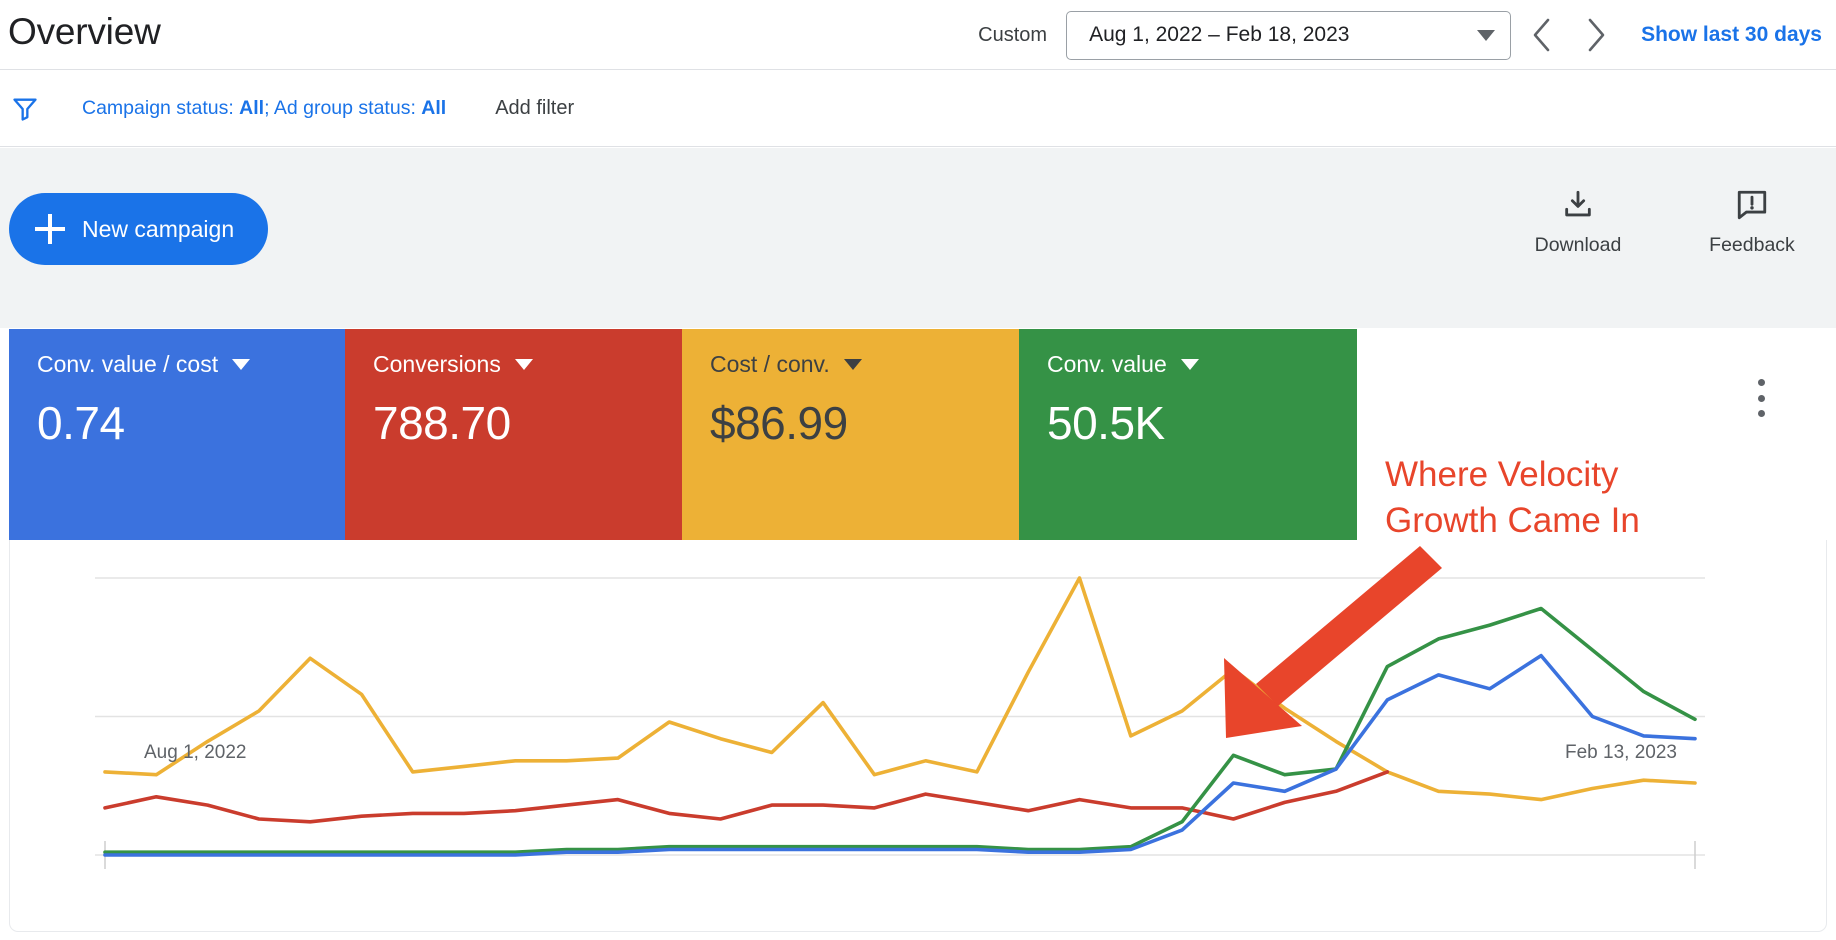 The height and width of the screenshot is (940, 1836). I want to click on metric-card-value: 788.70, so click(442, 423).